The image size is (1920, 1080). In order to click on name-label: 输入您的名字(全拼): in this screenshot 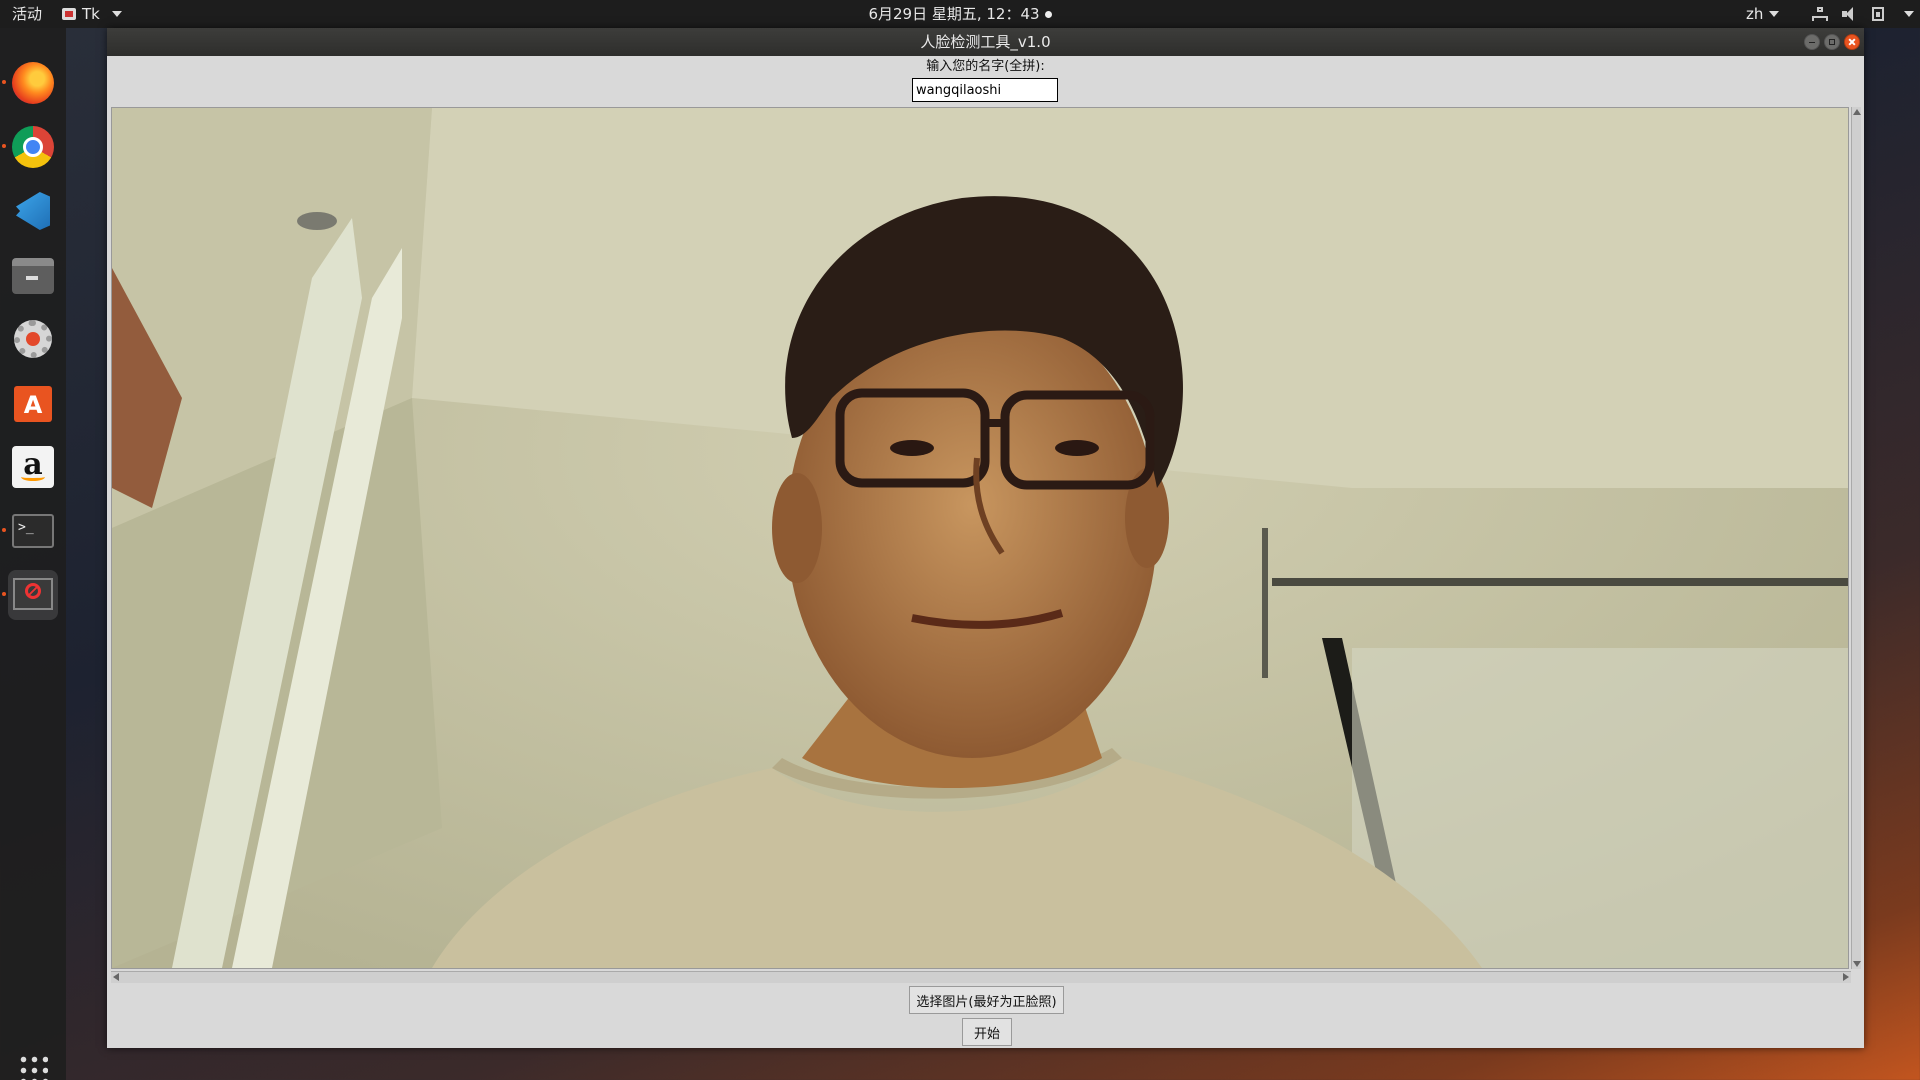, I will do `click(985, 66)`.